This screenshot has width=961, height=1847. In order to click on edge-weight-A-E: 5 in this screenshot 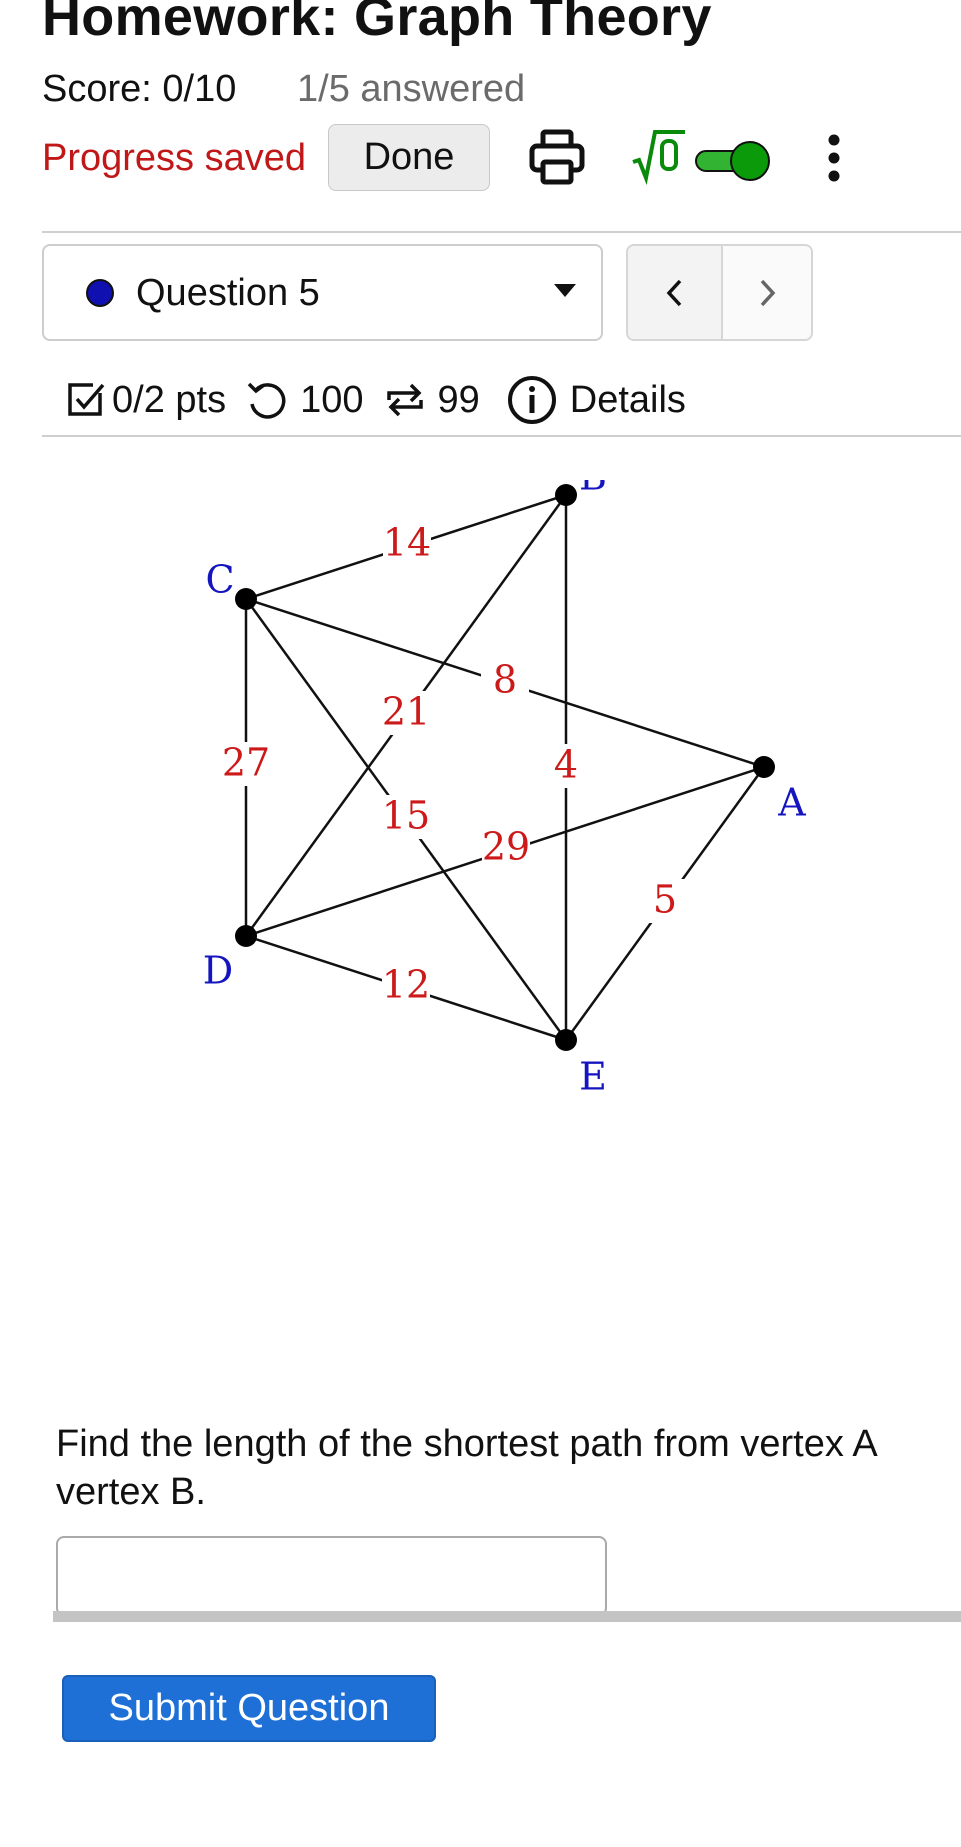, I will do `click(665, 900)`.